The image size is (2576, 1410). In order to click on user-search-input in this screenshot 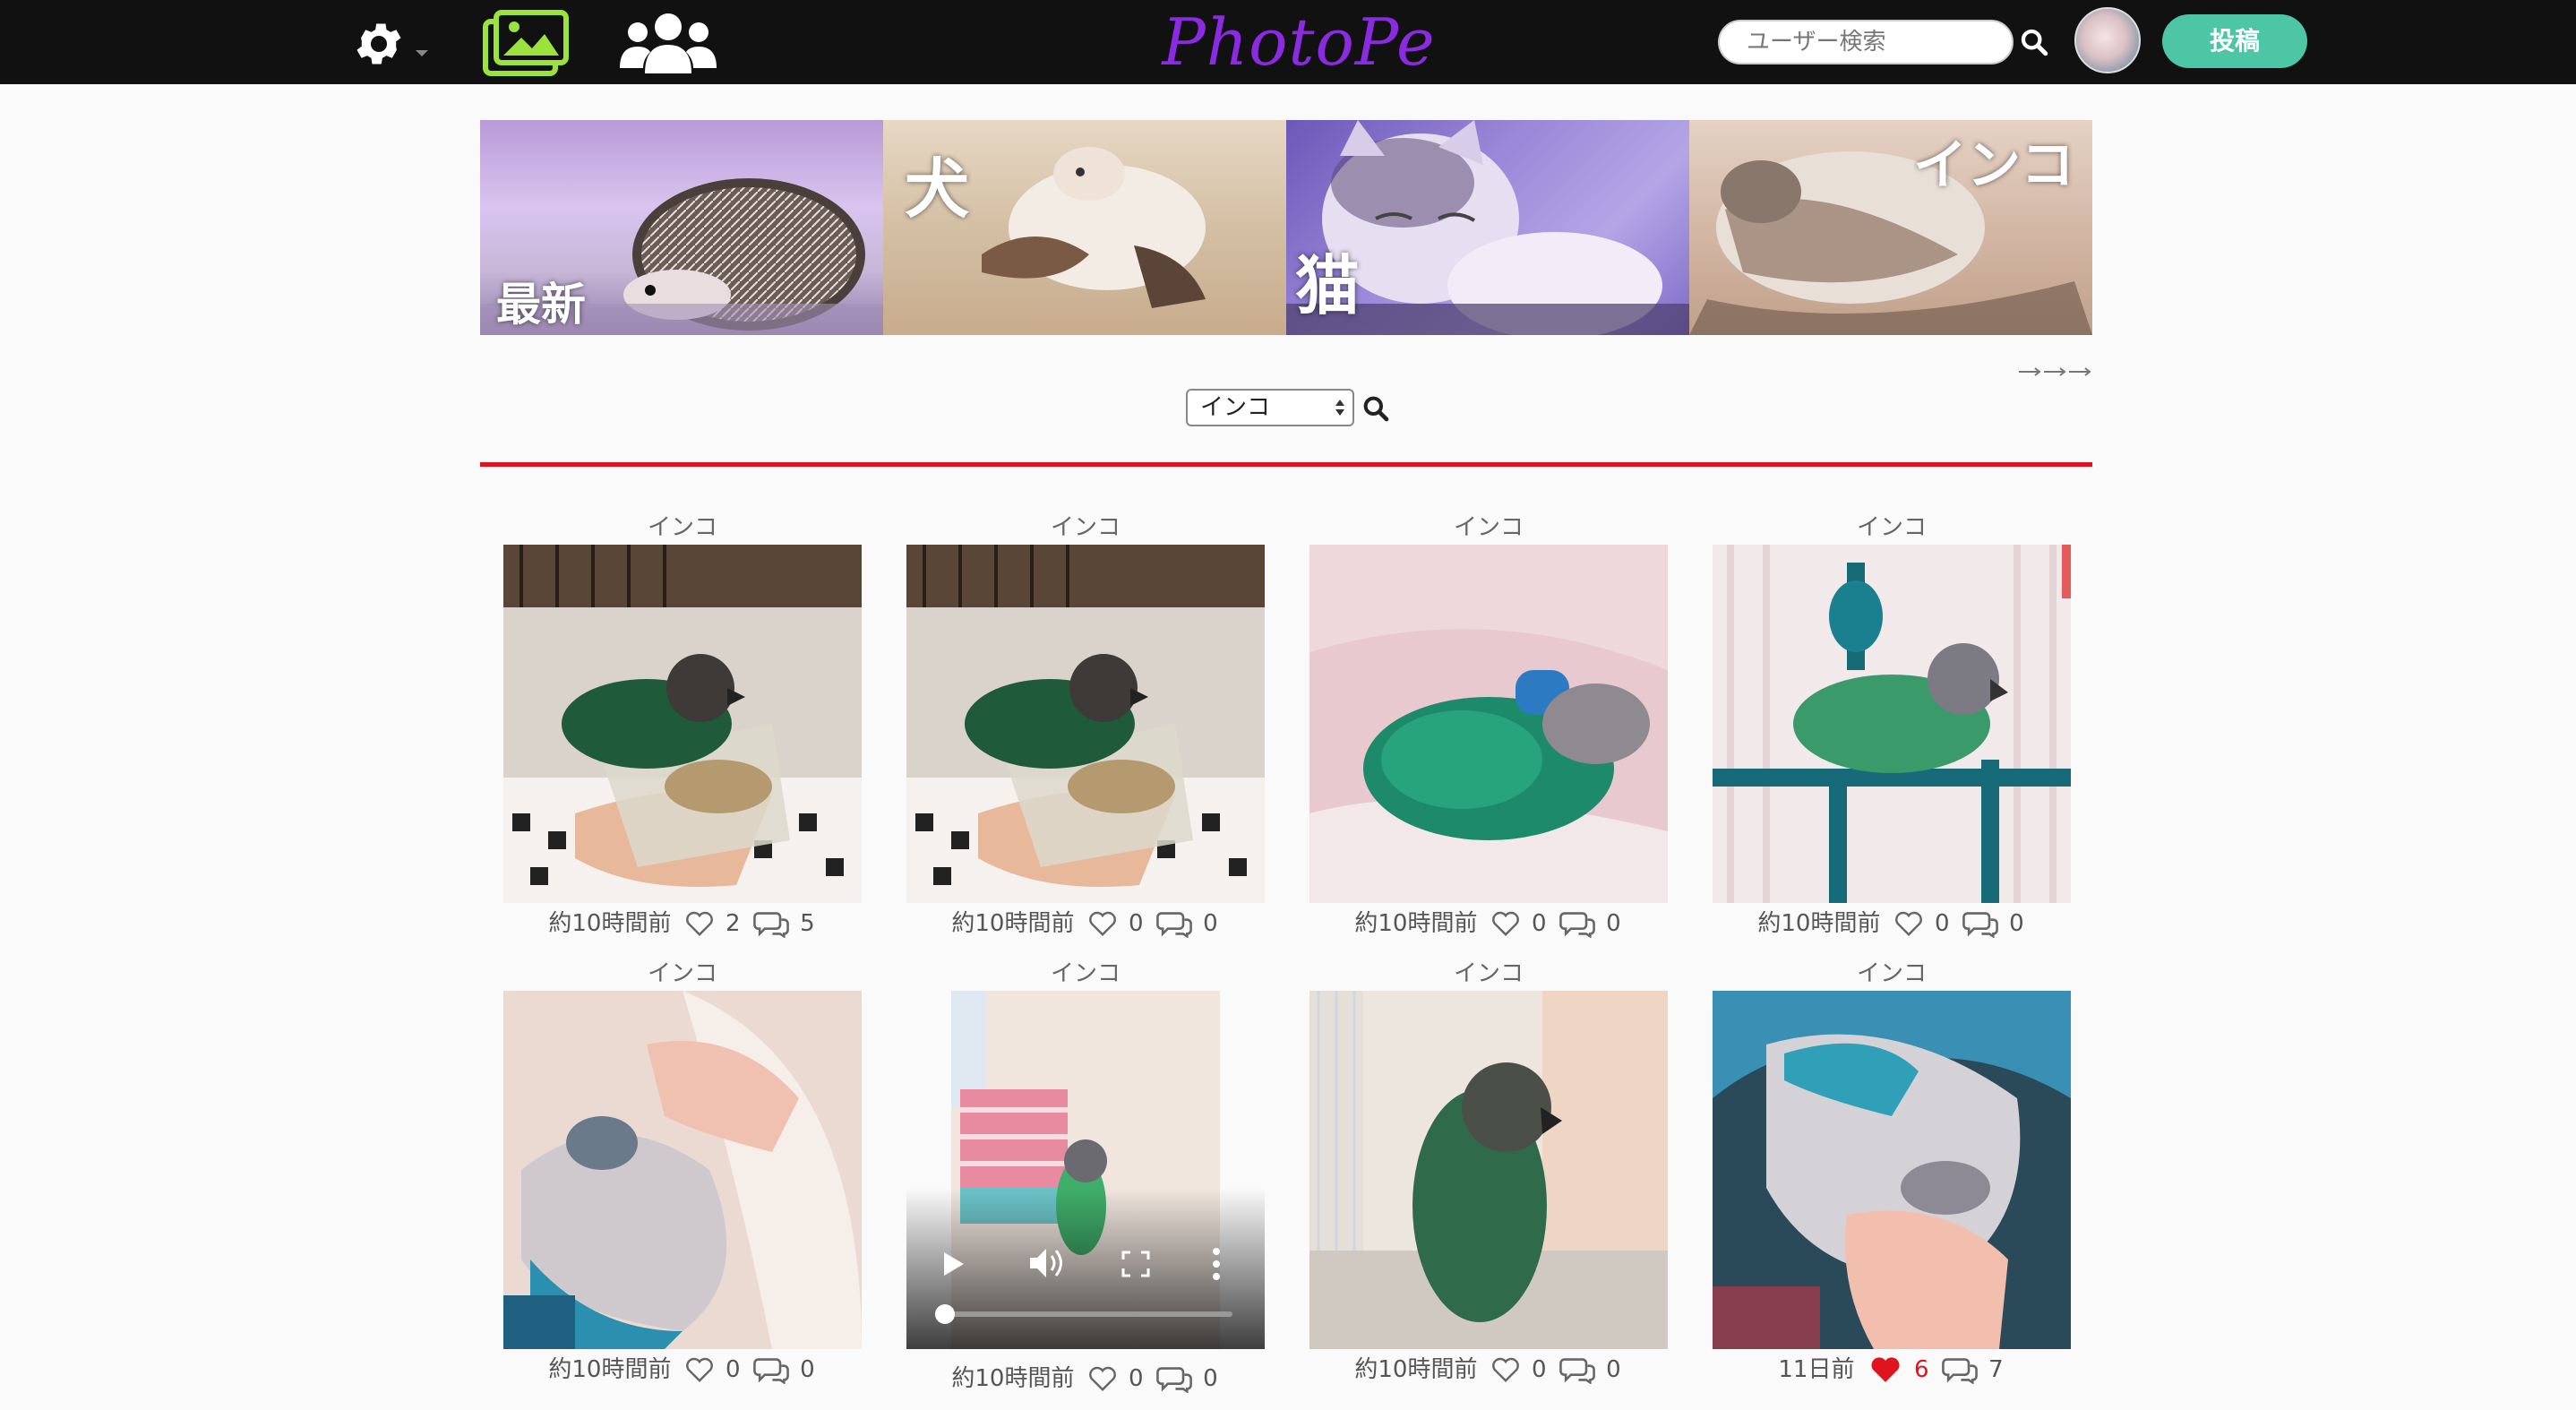, I will do `click(1866, 42)`.